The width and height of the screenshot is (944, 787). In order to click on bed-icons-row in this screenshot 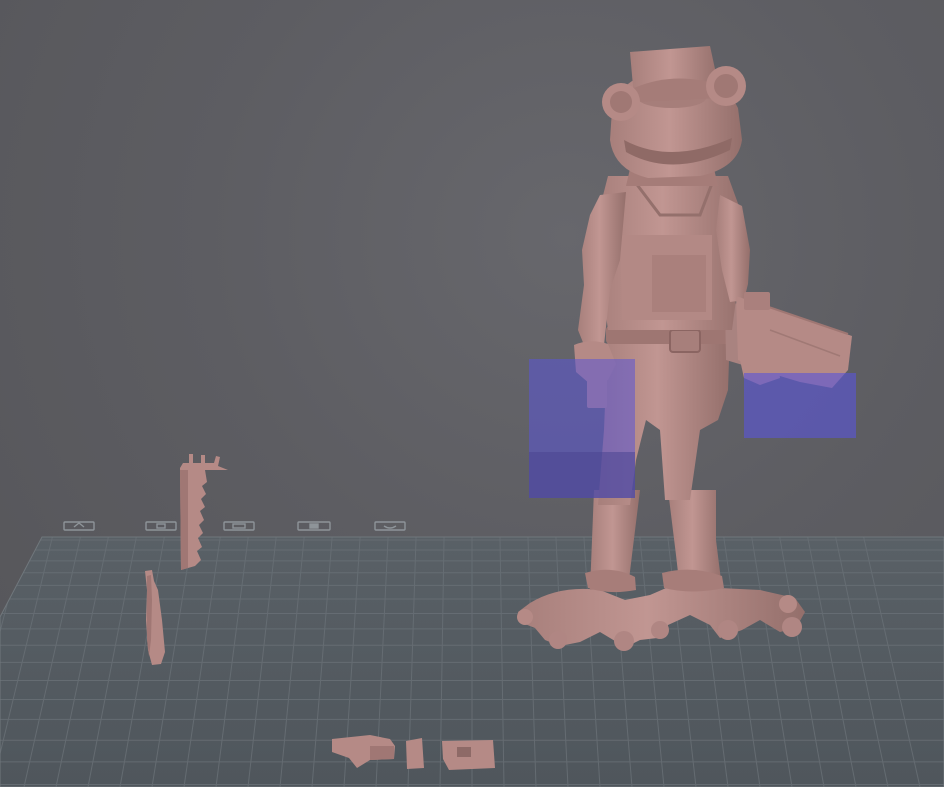, I will do `click(234, 526)`.